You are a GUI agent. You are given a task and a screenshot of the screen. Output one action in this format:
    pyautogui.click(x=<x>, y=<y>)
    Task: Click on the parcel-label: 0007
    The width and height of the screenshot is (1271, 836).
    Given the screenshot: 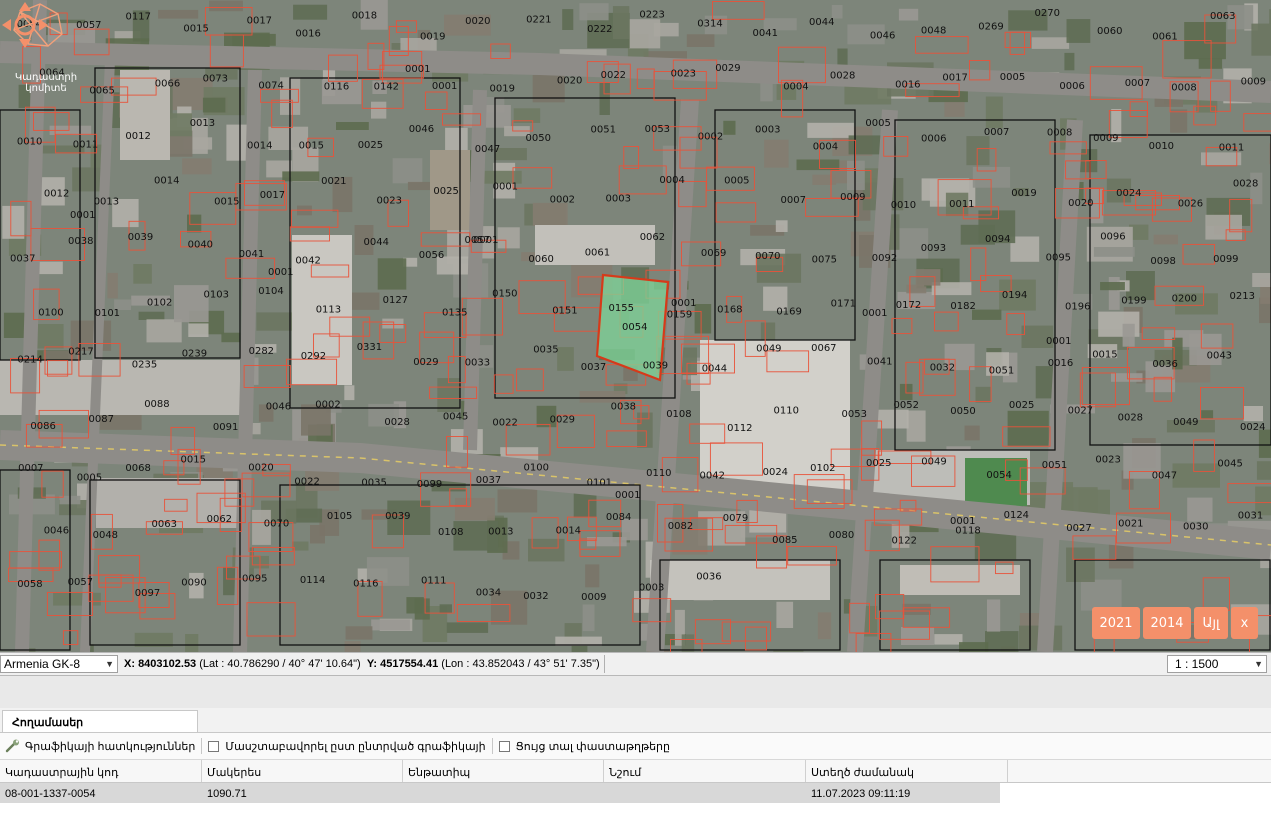 What is the action you would take?
    pyautogui.click(x=30, y=468)
    